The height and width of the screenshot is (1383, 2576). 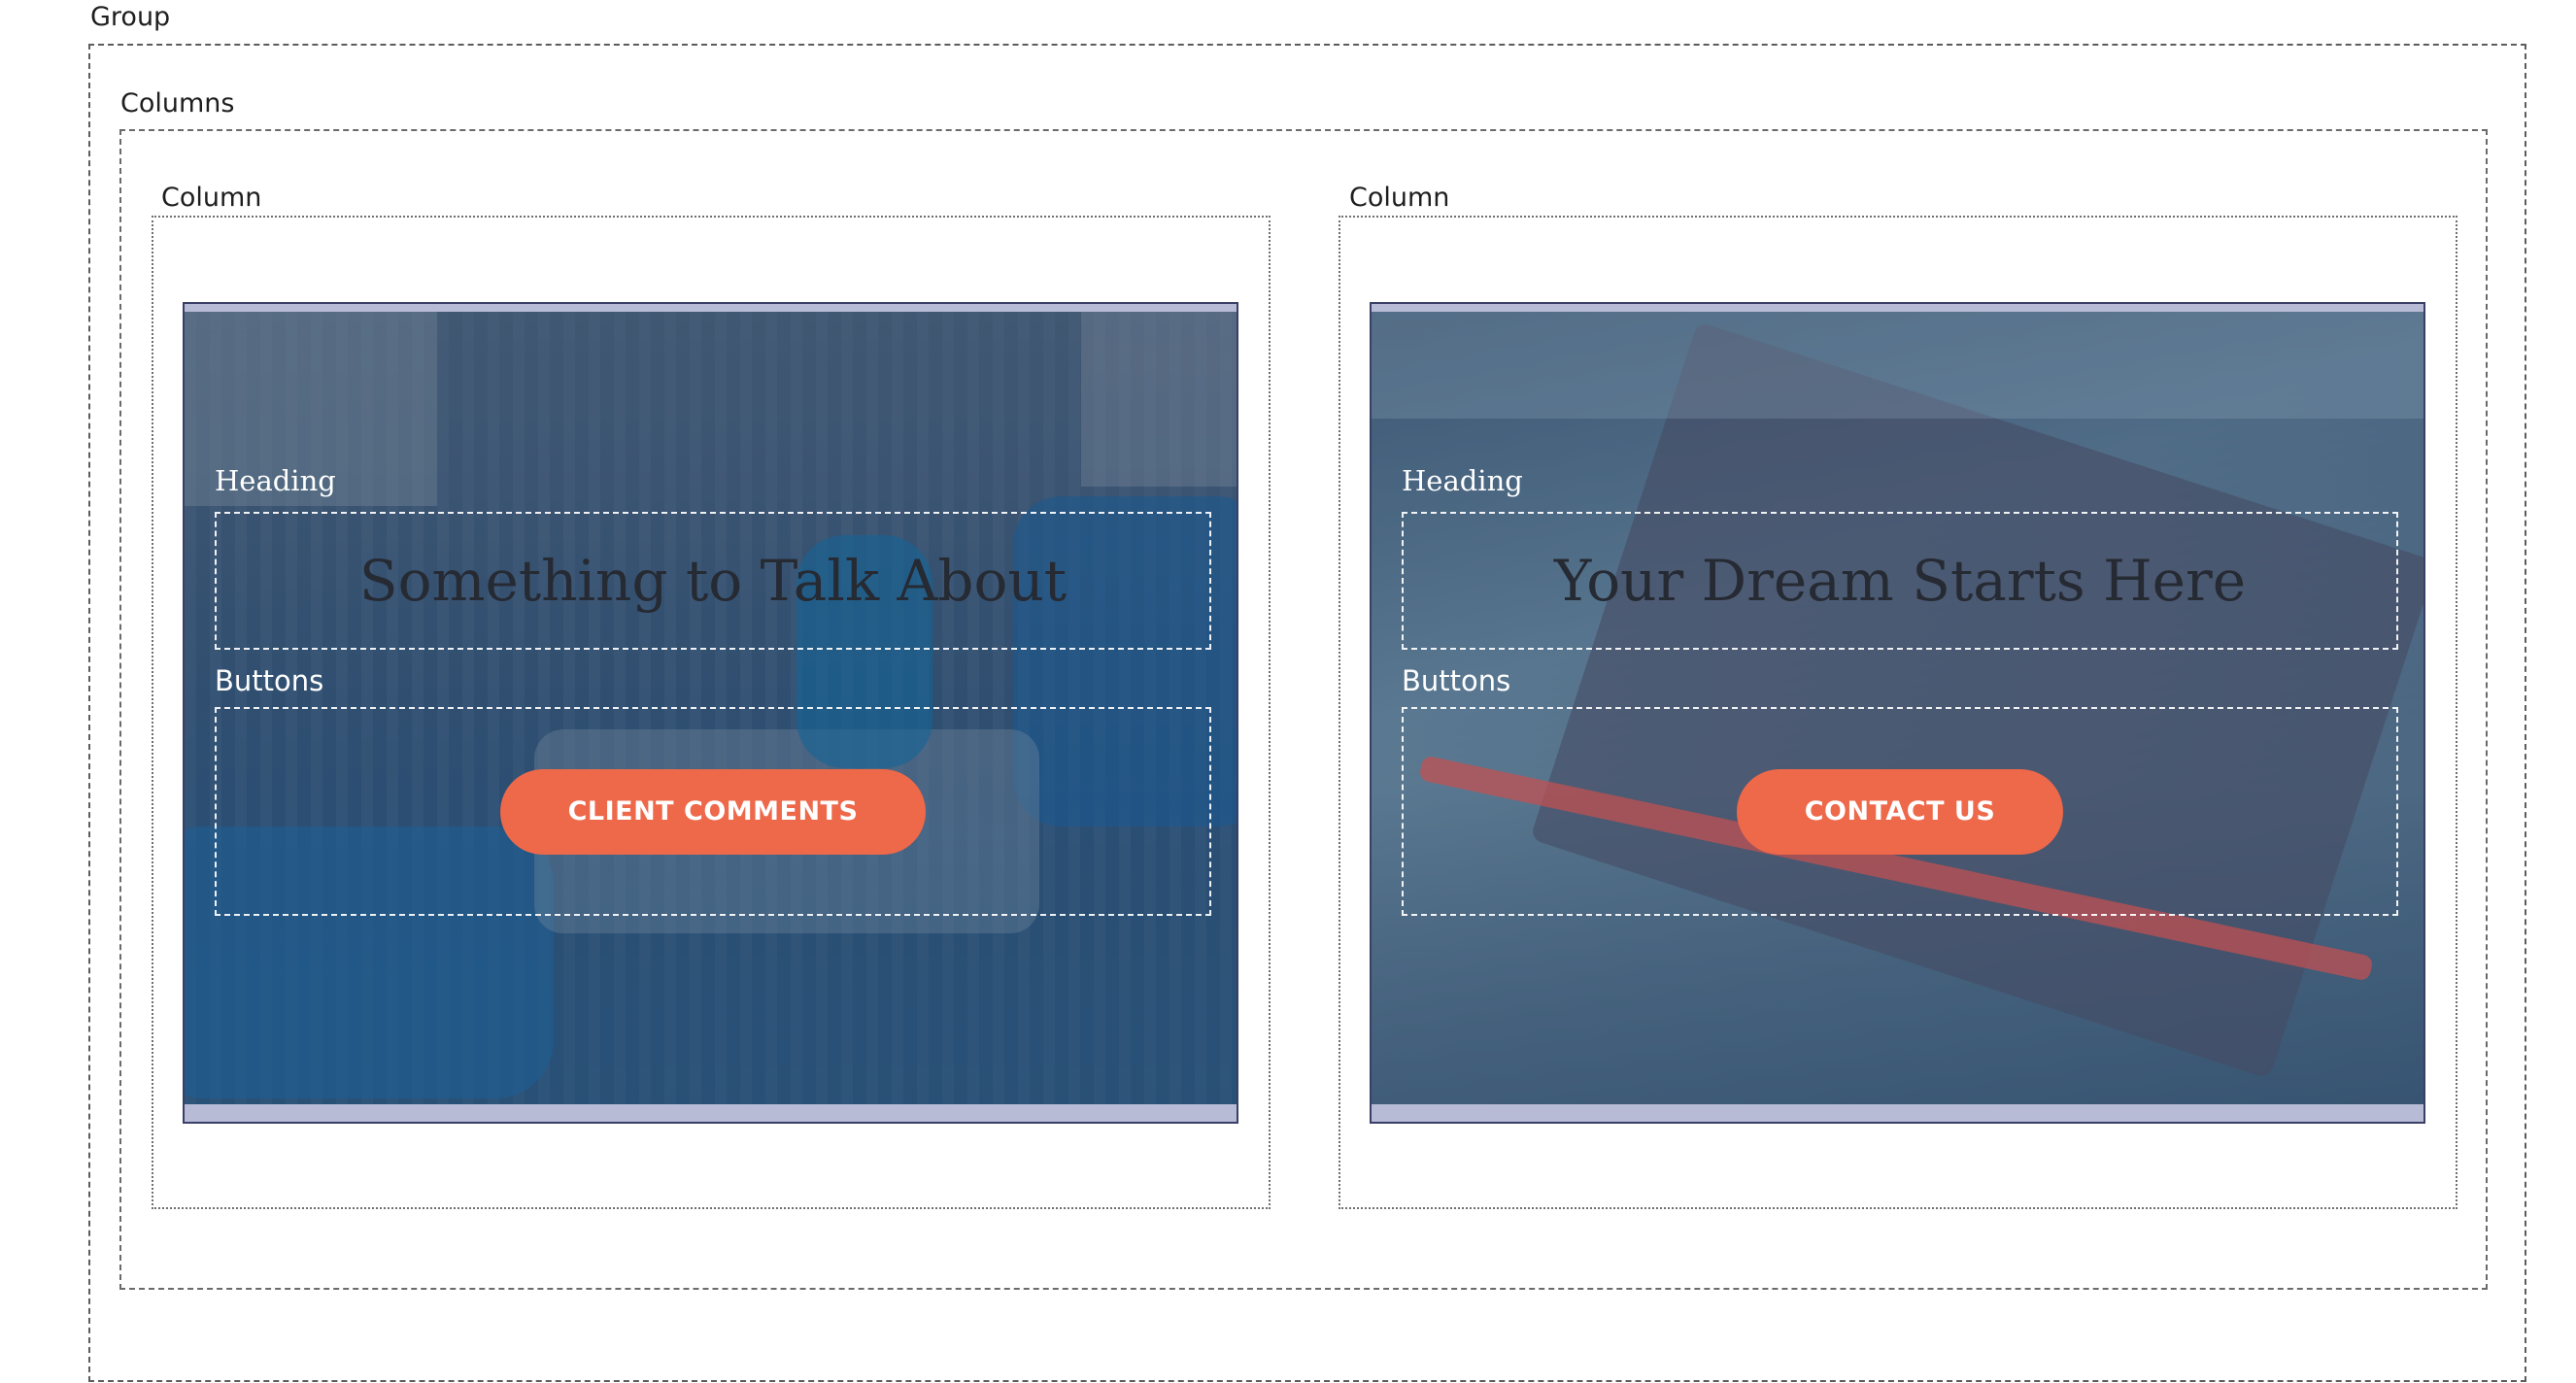 What do you see at coordinates (1456, 681) in the screenshot?
I see `buttons-2-block-label: Buttons` at bounding box center [1456, 681].